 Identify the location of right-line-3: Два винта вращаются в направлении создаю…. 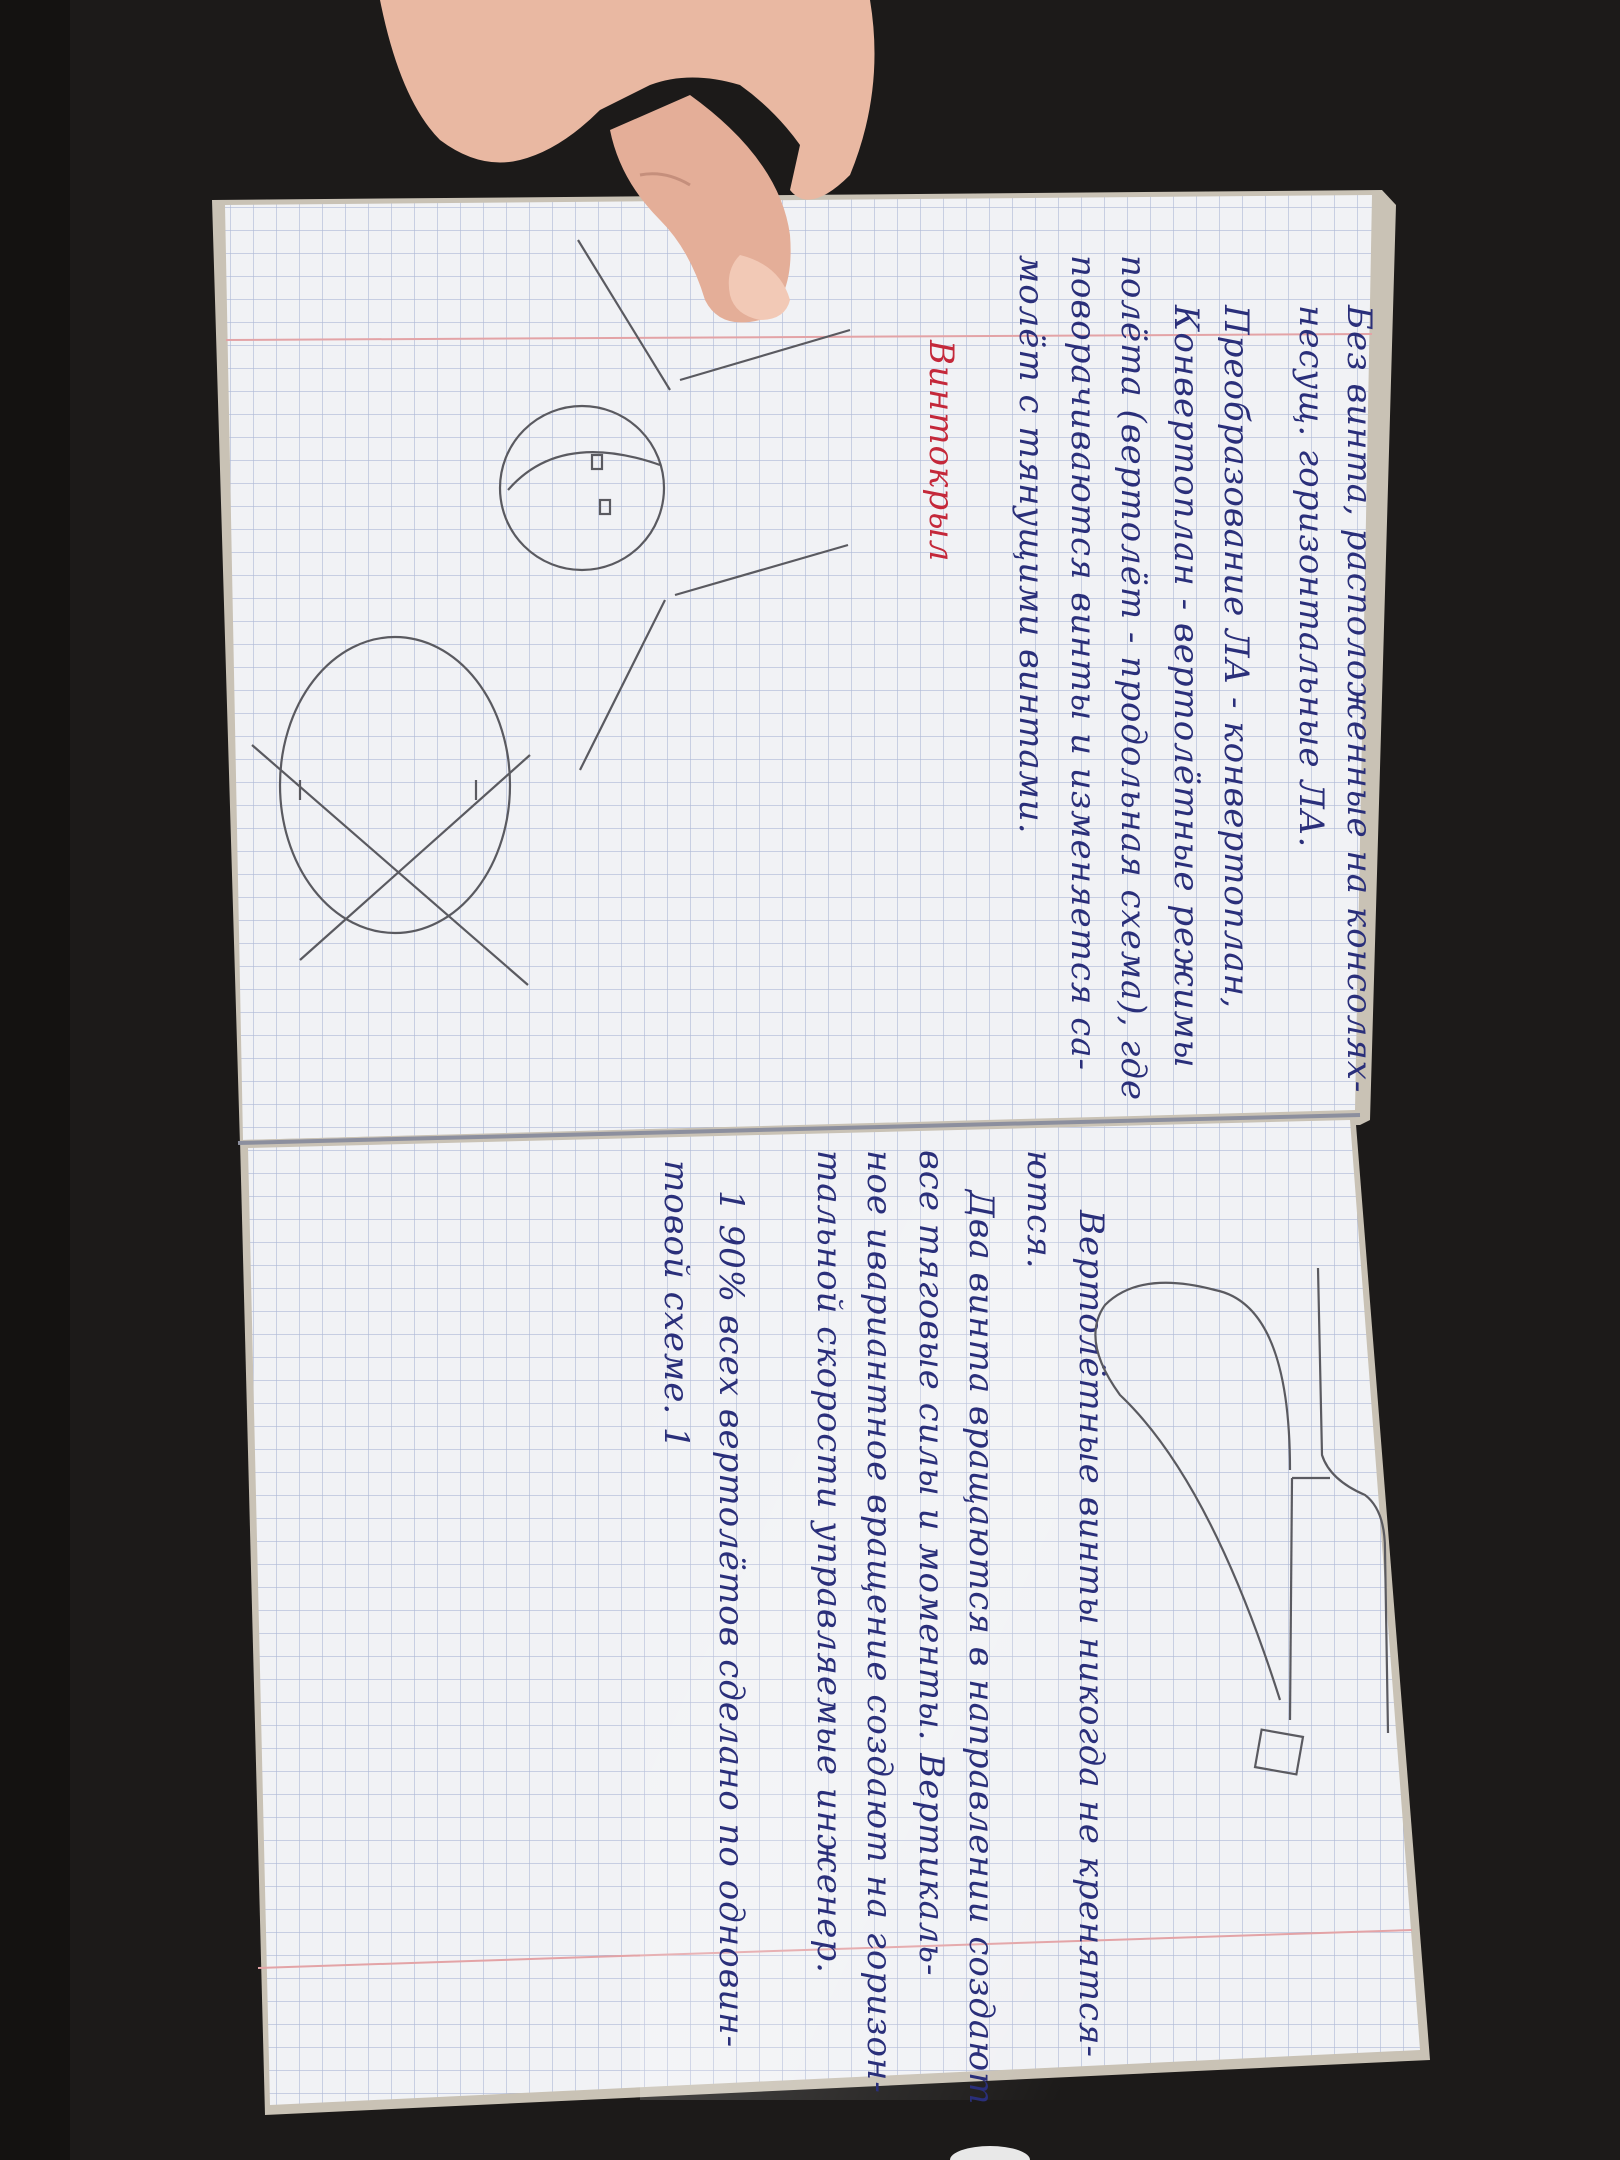
(981, 1646).